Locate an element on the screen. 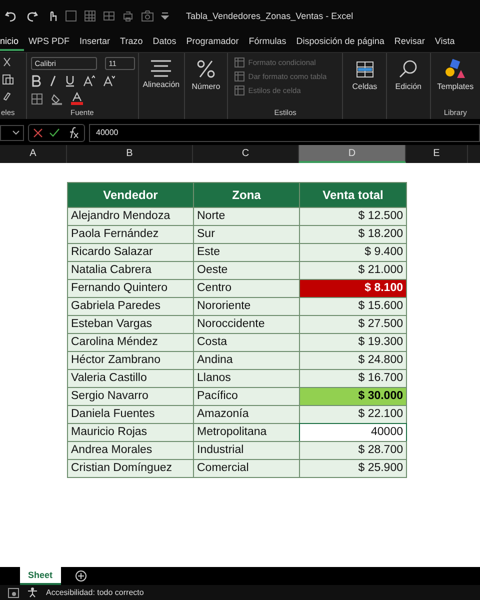 This screenshot has height=600, width=480. macro-icon is located at coordinates (13, 593).